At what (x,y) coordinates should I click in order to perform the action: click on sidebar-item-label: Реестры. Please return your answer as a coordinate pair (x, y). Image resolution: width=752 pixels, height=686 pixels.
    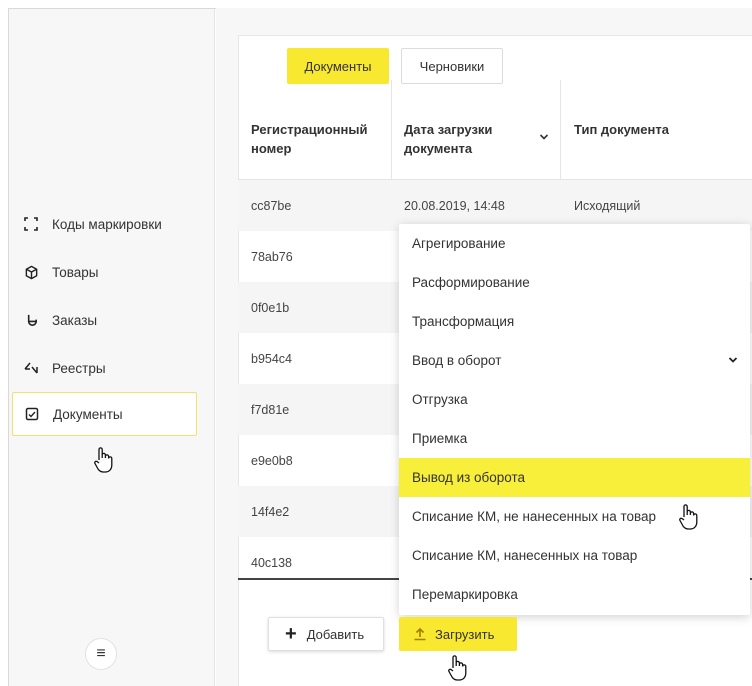
    Looking at the image, I should click on (79, 368).